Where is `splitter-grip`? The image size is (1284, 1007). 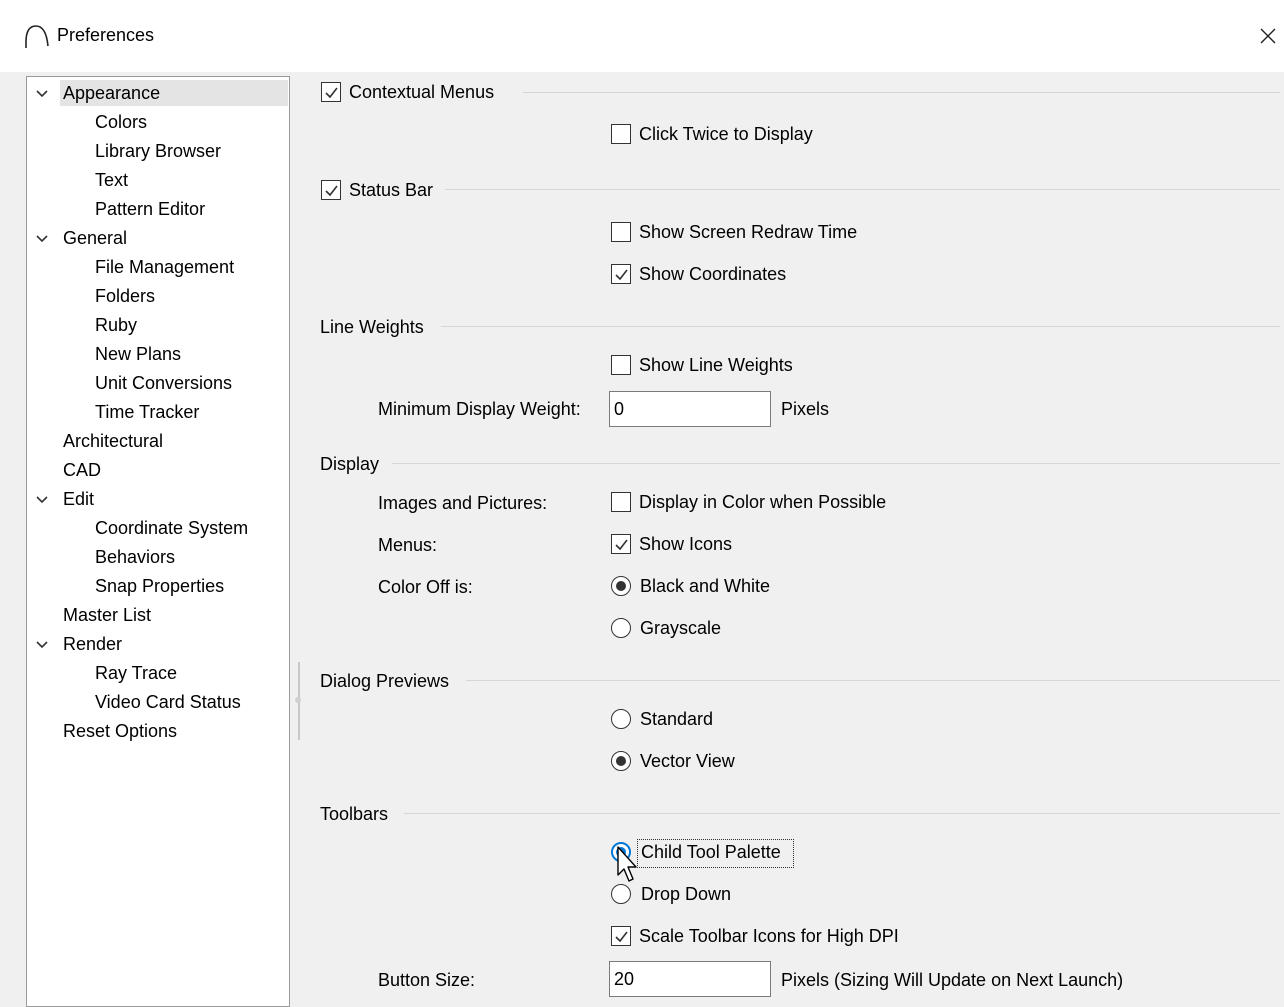
splitter-grip is located at coordinates (298, 700).